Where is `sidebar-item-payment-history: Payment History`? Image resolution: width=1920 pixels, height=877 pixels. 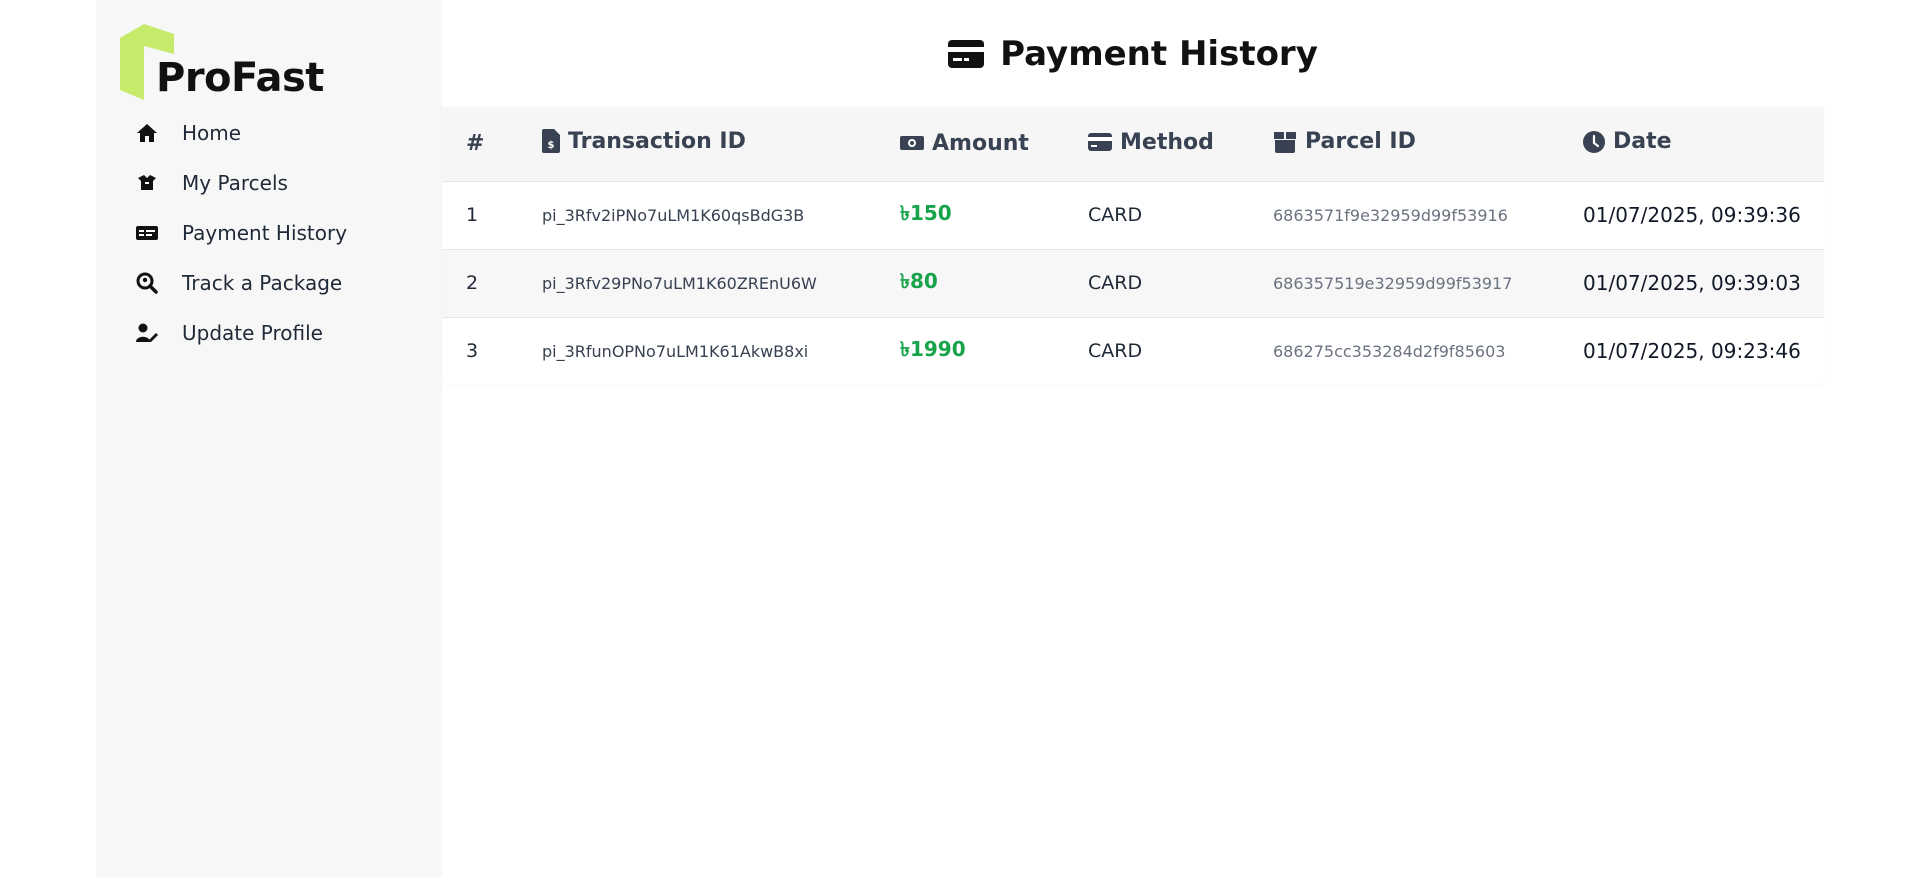
sidebar-item-payment-history: Payment History is located at coordinates (269, 233).